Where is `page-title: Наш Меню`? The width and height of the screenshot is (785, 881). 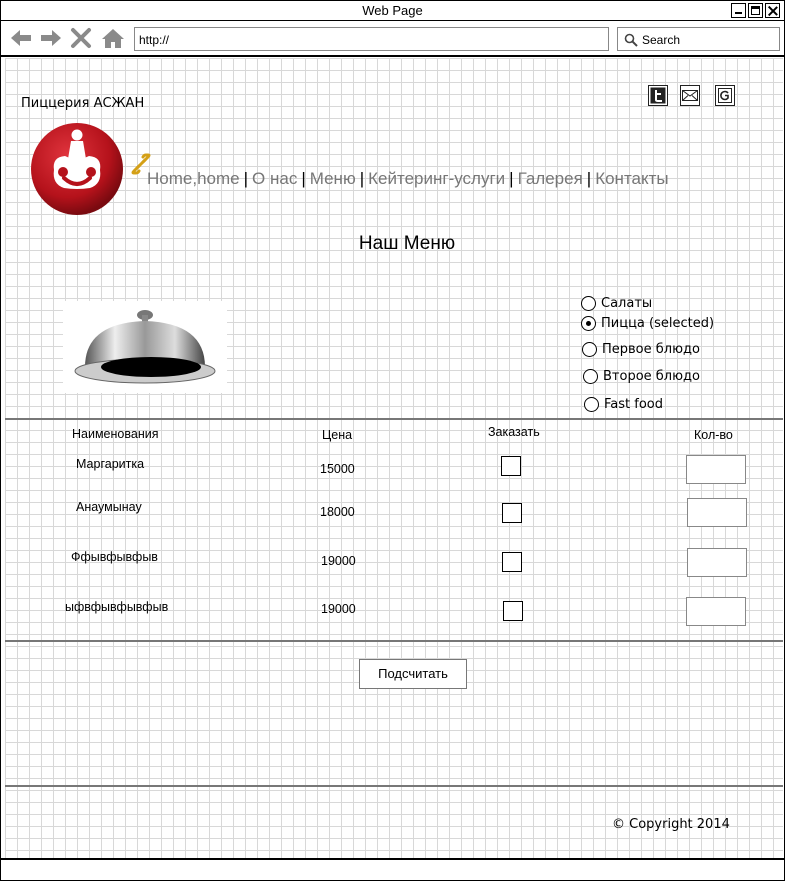 page-title: Наш Меню is located at coordinates (407, 243).